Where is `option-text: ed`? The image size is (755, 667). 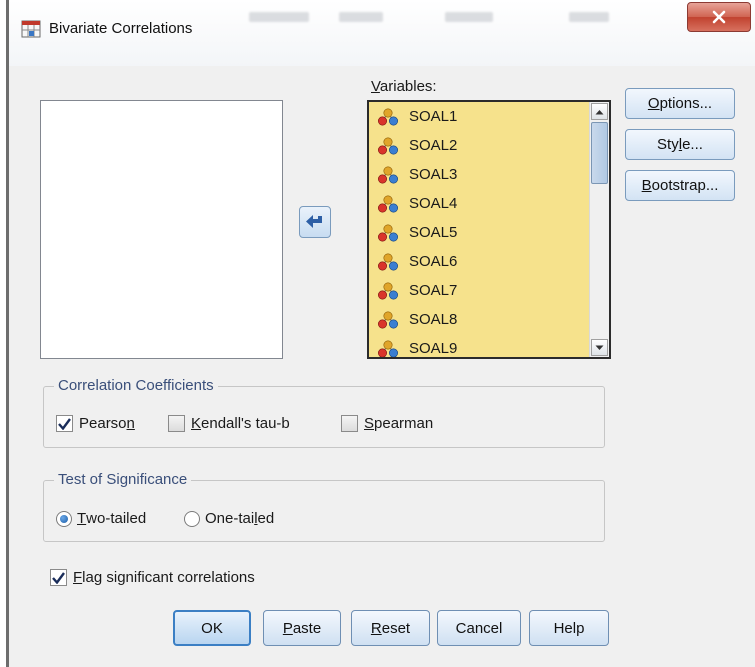
option-text: ed is located at coordinates (266, 518).